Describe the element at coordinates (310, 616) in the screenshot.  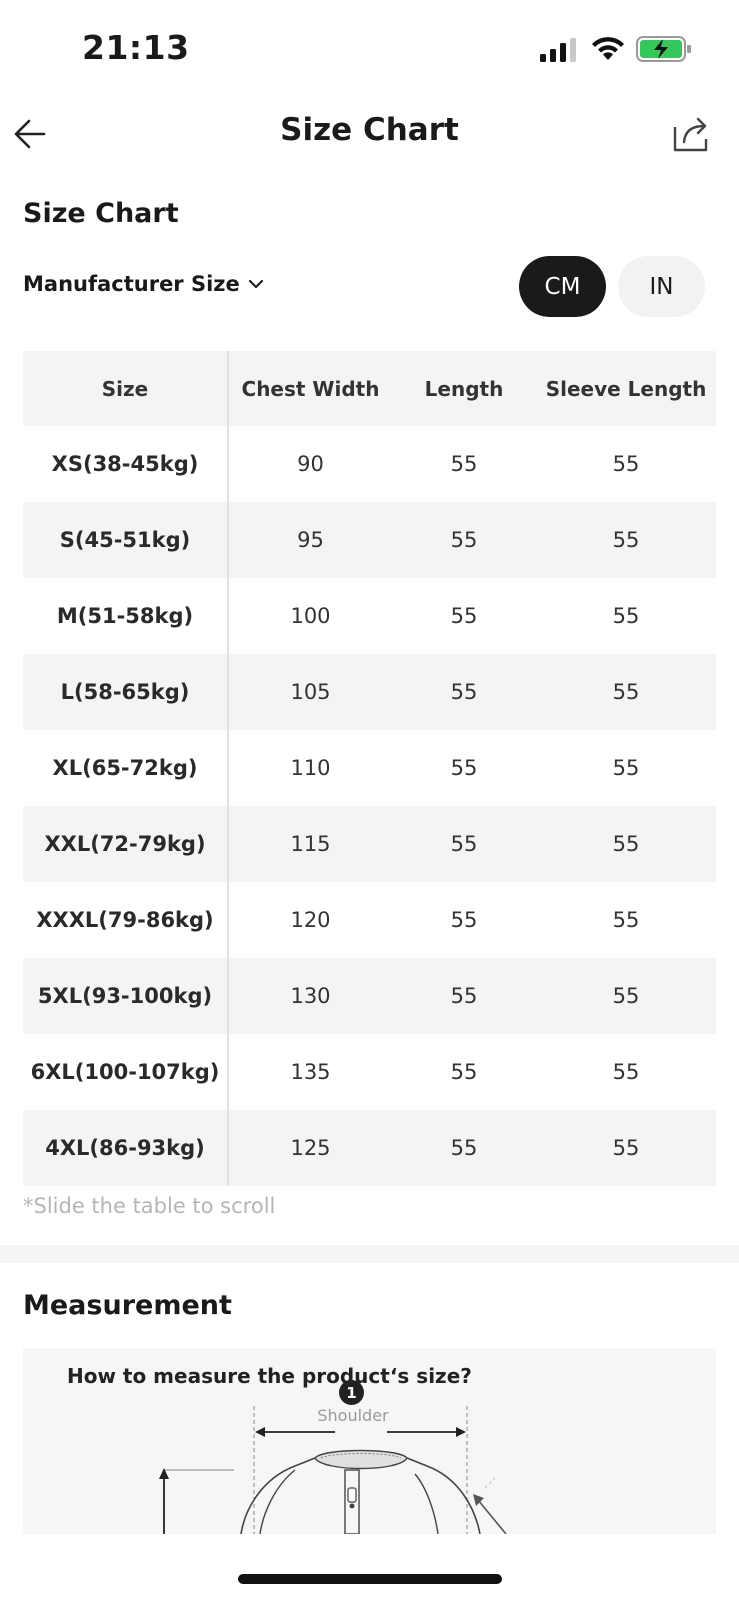
I see `chest-width-cell: 100` at that location.